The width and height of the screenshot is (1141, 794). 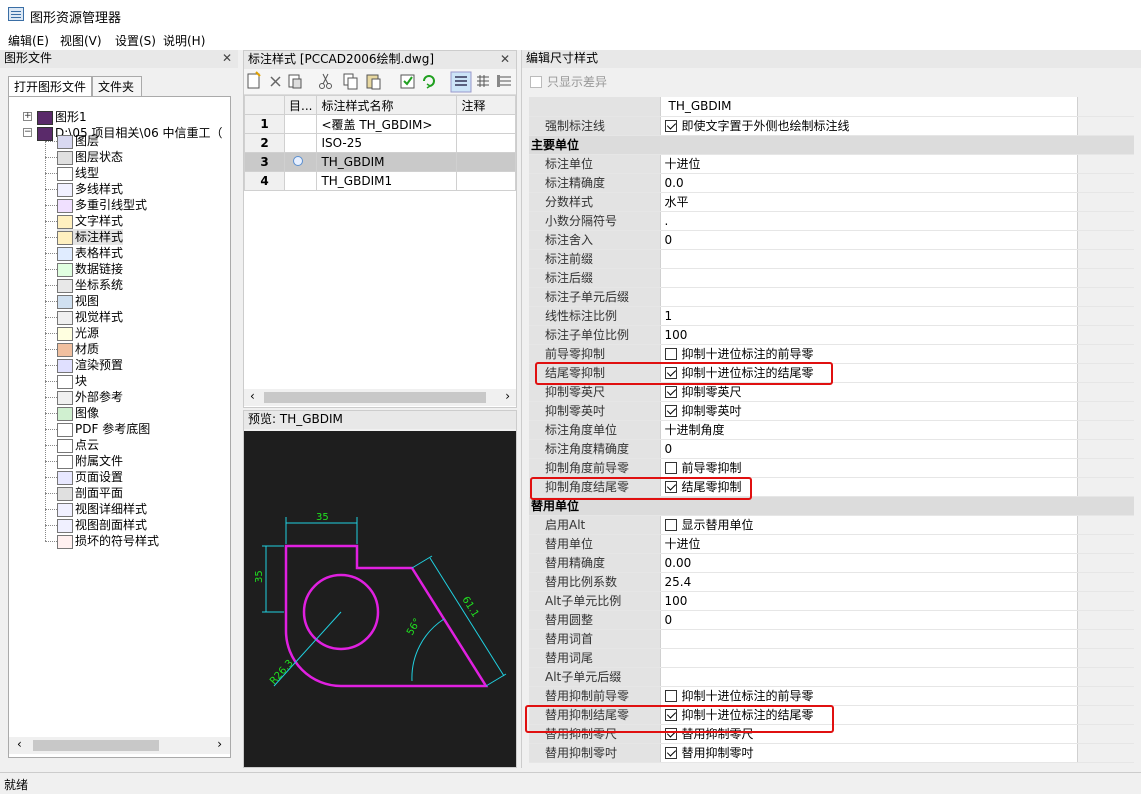 What do you see at coordinates (90, 237) in the screenshot?
I see `tree-item-dim-styles: 标注样式` at bounding box center [90, 237].